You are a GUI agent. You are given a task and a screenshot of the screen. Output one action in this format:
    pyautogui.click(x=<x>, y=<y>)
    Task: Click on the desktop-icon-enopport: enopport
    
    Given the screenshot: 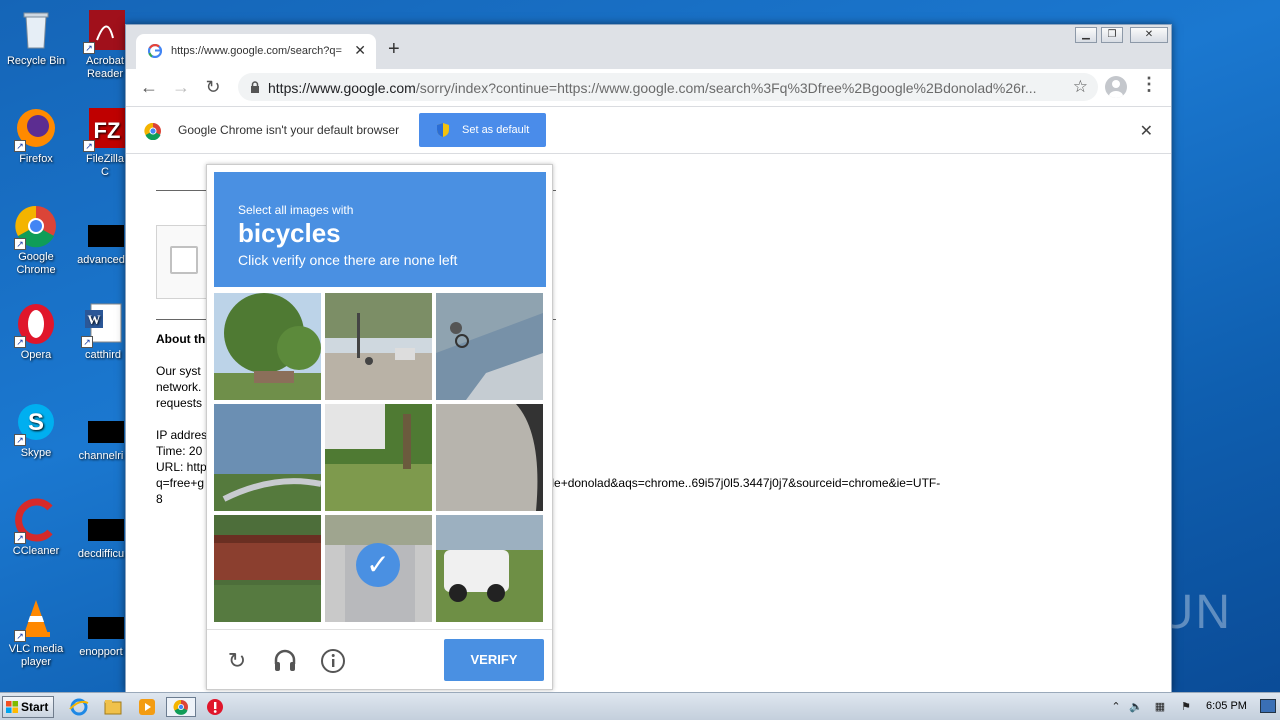 What is the action you would take?
    pyautogui.click(x=101, y=652)
    